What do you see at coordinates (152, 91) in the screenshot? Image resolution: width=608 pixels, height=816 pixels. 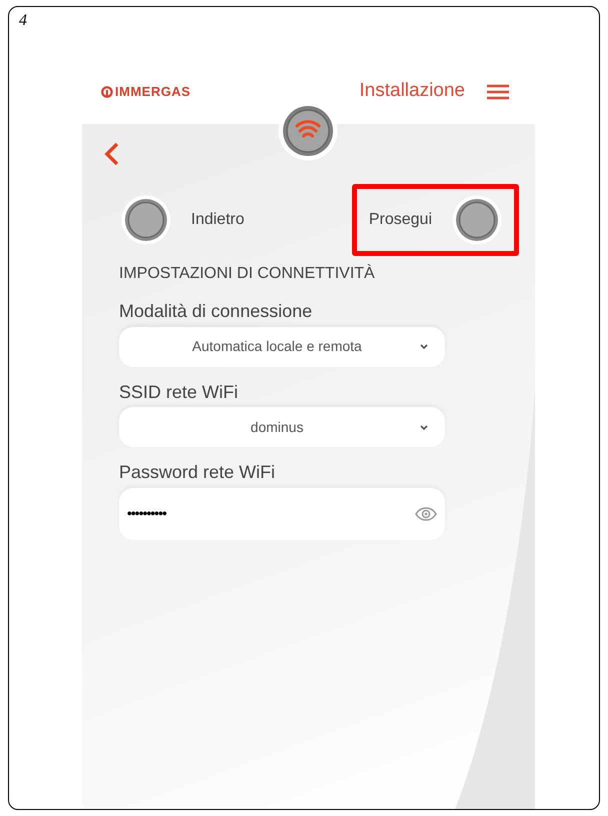 I see `brand-logo: IMMERGAS` at bounding box center [152, 91].